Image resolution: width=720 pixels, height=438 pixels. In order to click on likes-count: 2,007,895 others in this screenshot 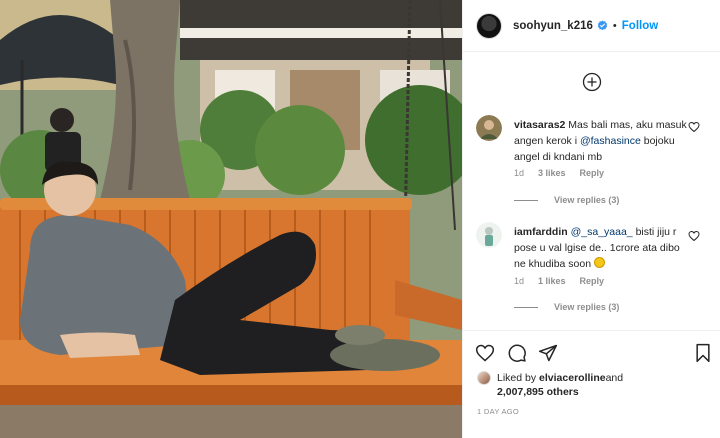, I will do `click(538, 392)`.